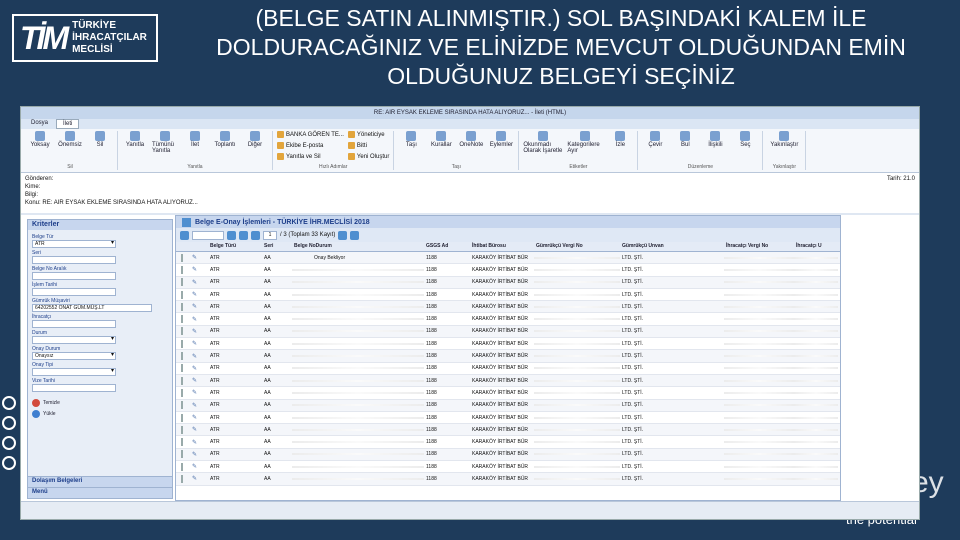 Image resolution: width=960 pixels, height=540 pixels. I want to click on first-page-icon, so click(231, 235).